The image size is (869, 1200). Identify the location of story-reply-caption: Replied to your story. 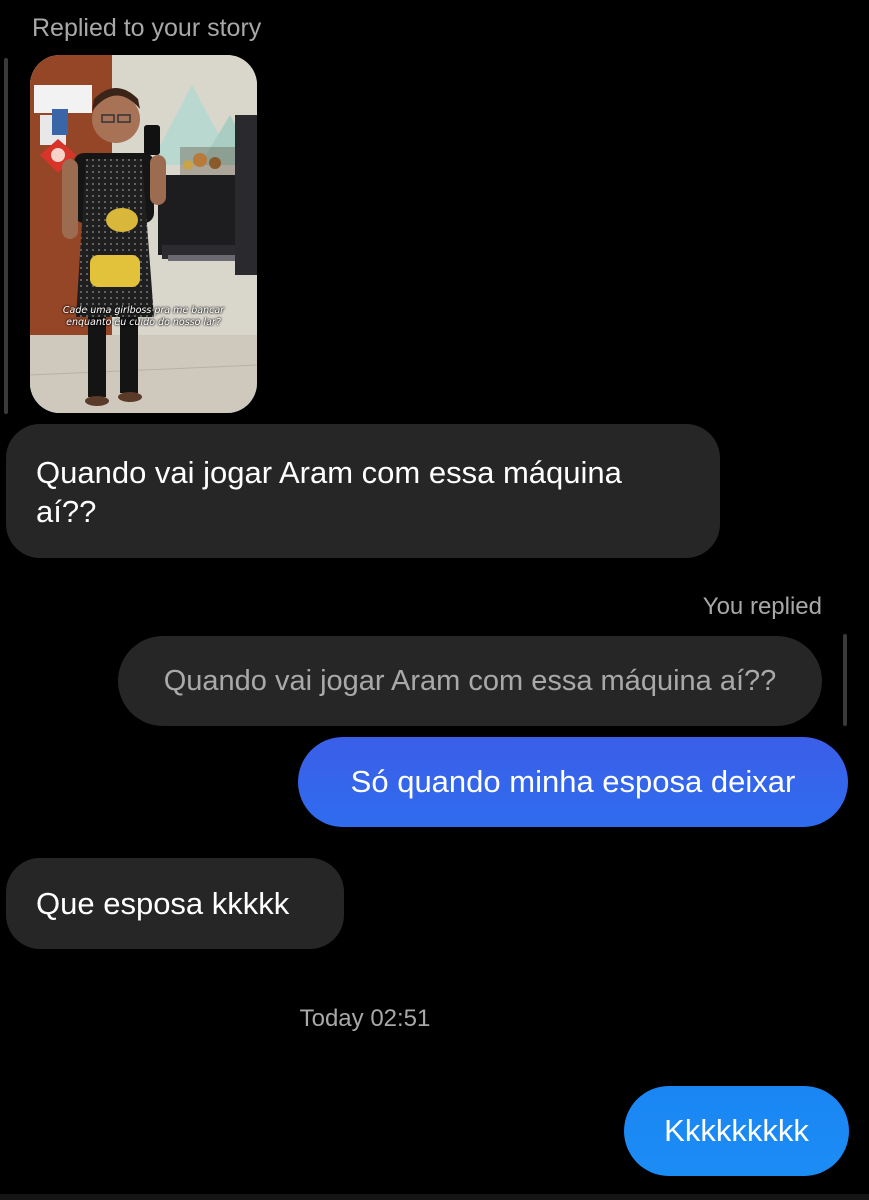
(147, 28).